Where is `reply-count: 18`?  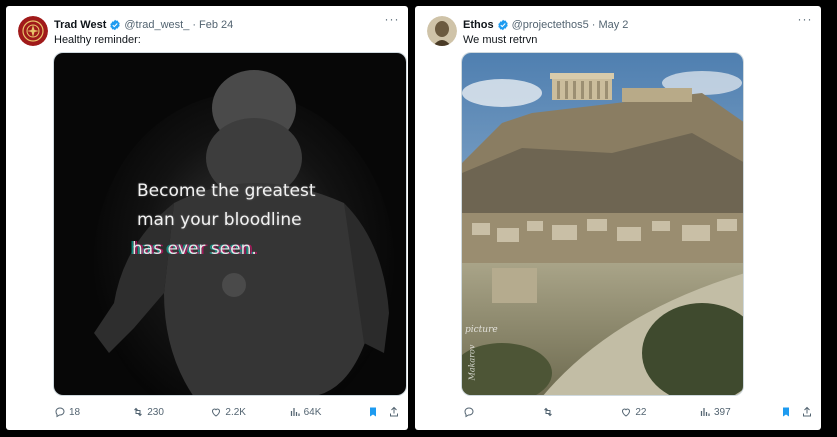 reply-count: 18 is located at coordinates (75, 412).